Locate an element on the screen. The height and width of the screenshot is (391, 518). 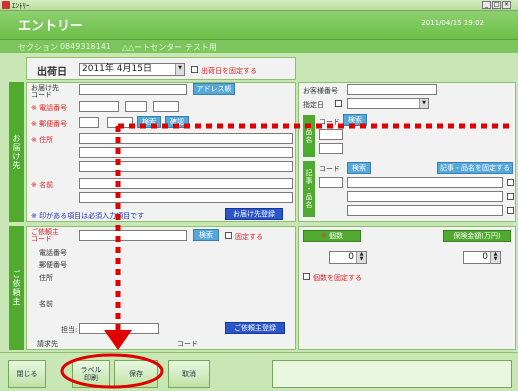
article-side-label: 記事・品名 is located at coordinates (309, 189).